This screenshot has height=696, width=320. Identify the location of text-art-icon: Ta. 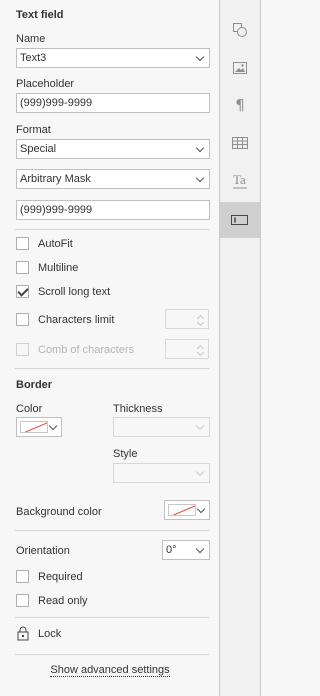
(240, 180).